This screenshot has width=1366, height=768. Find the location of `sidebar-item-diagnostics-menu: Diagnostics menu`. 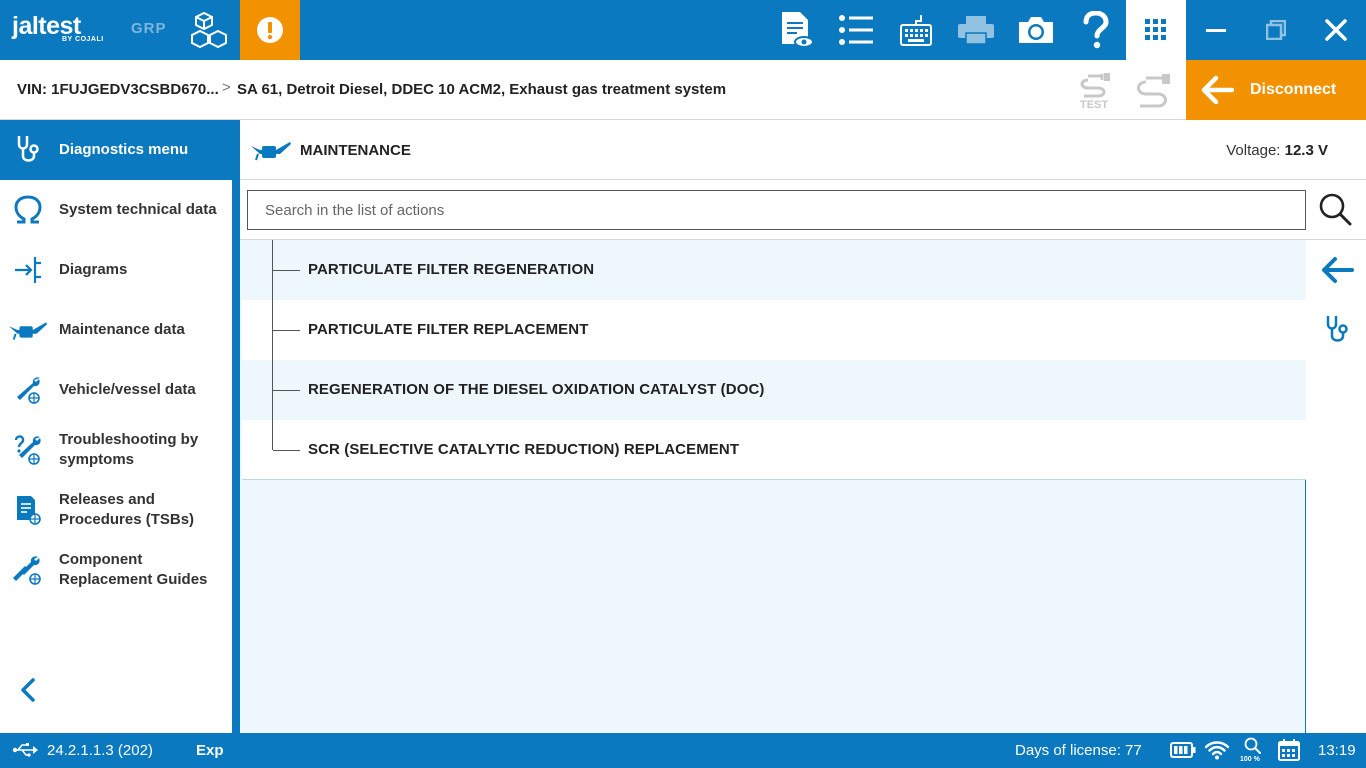

sidebar-item-diagnostics-menu: Diagnostics menu is located at coordinates (116, 150).